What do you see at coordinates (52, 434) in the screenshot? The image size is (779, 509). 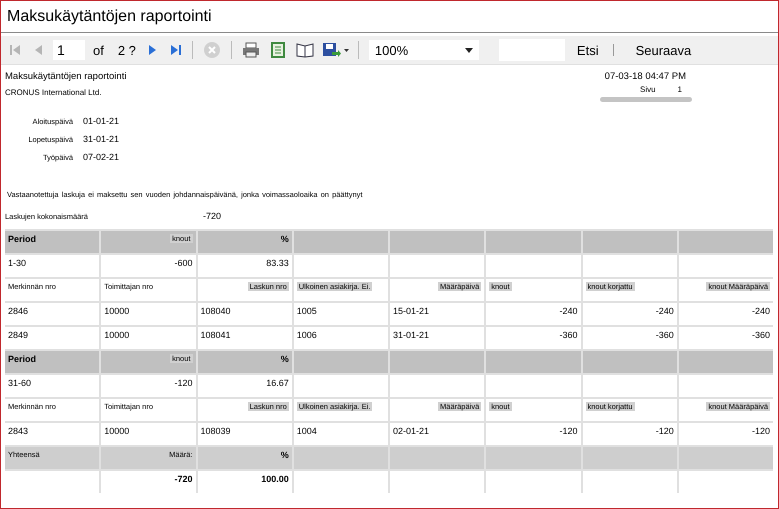 I see `table-cell: 2843` at bounding box center [52, 434].